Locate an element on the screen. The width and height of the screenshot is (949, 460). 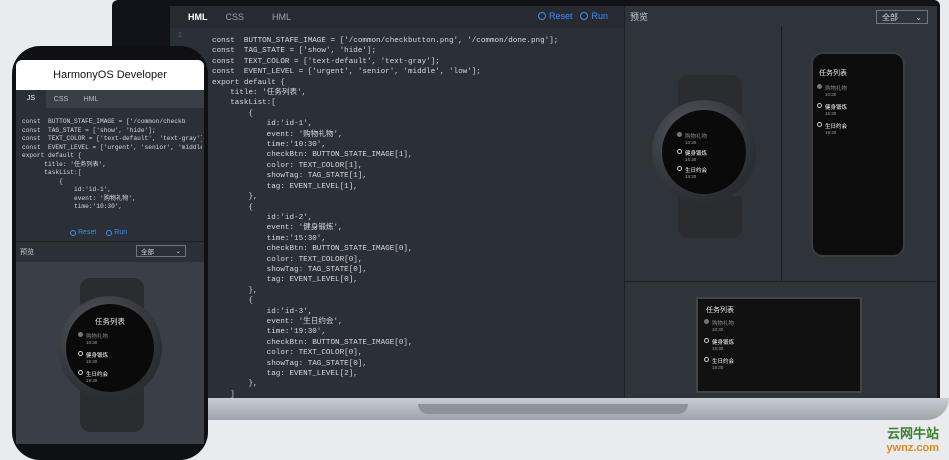
code-line: id:'id-3', is located at coordinates (262, 311).